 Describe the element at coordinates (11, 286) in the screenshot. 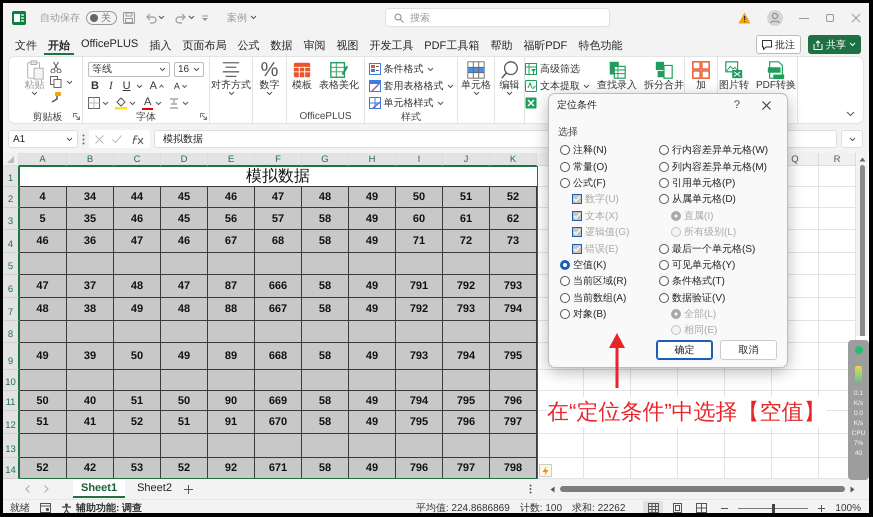

I see `row-header: 6` at that location.